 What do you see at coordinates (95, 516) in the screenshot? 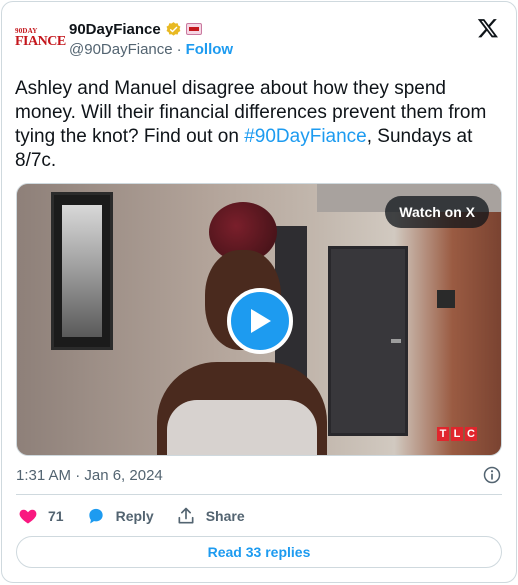
I see `reply-bubble-icon` at bounding box center [95, 516].